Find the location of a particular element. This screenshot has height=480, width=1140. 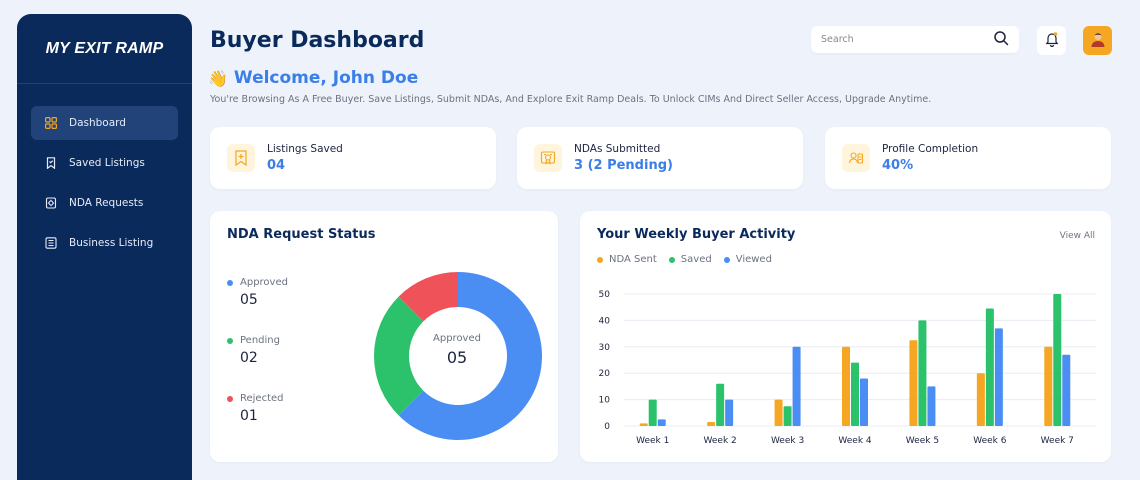

logo-text: MY EXIT RAMP is located at coordinates (104, 48).